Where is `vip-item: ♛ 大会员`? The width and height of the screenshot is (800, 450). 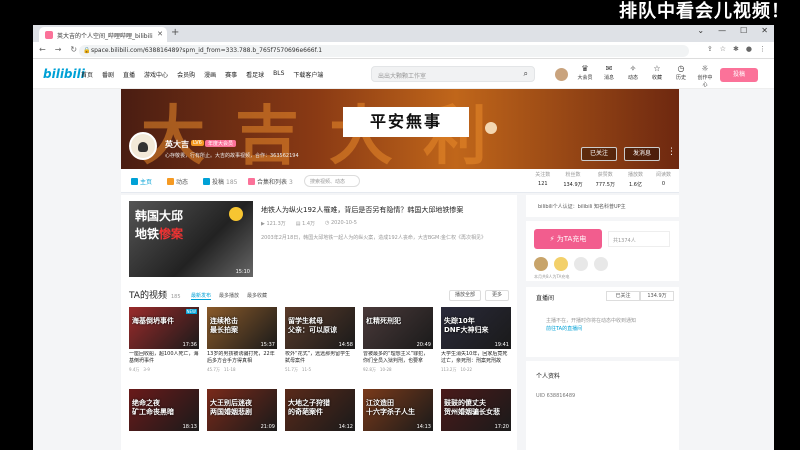
vip-item: ♛ 大会员 is located at coordinates (585, 76).